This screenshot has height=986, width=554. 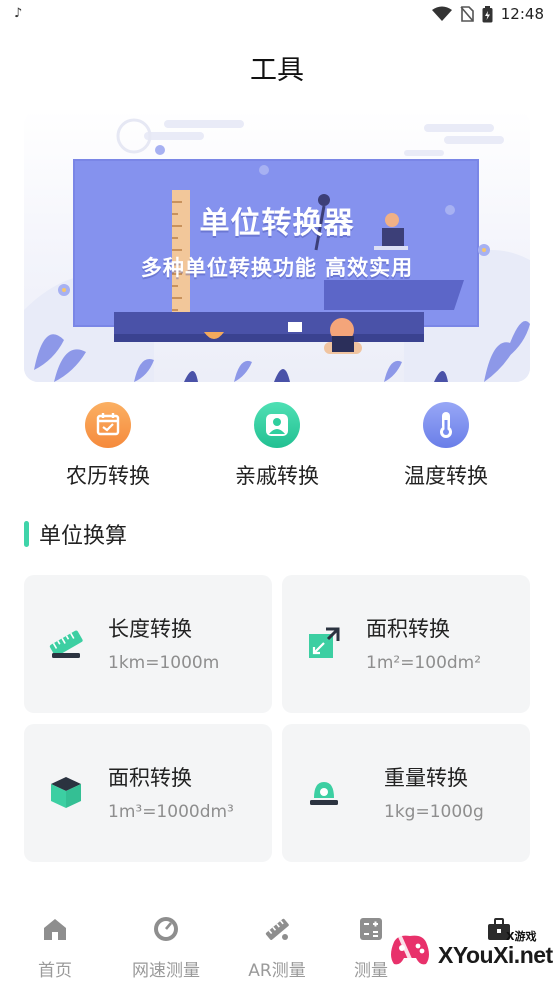 What do you see at coordinates (487, 13) in the screenshot?
I see `battery-icon` at bounding box center [487, 13].